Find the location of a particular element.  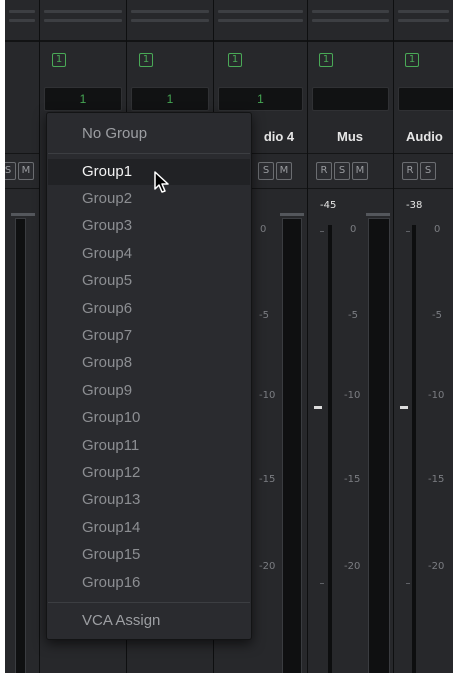

track-name: Mus is located at coordinates (350, 137).